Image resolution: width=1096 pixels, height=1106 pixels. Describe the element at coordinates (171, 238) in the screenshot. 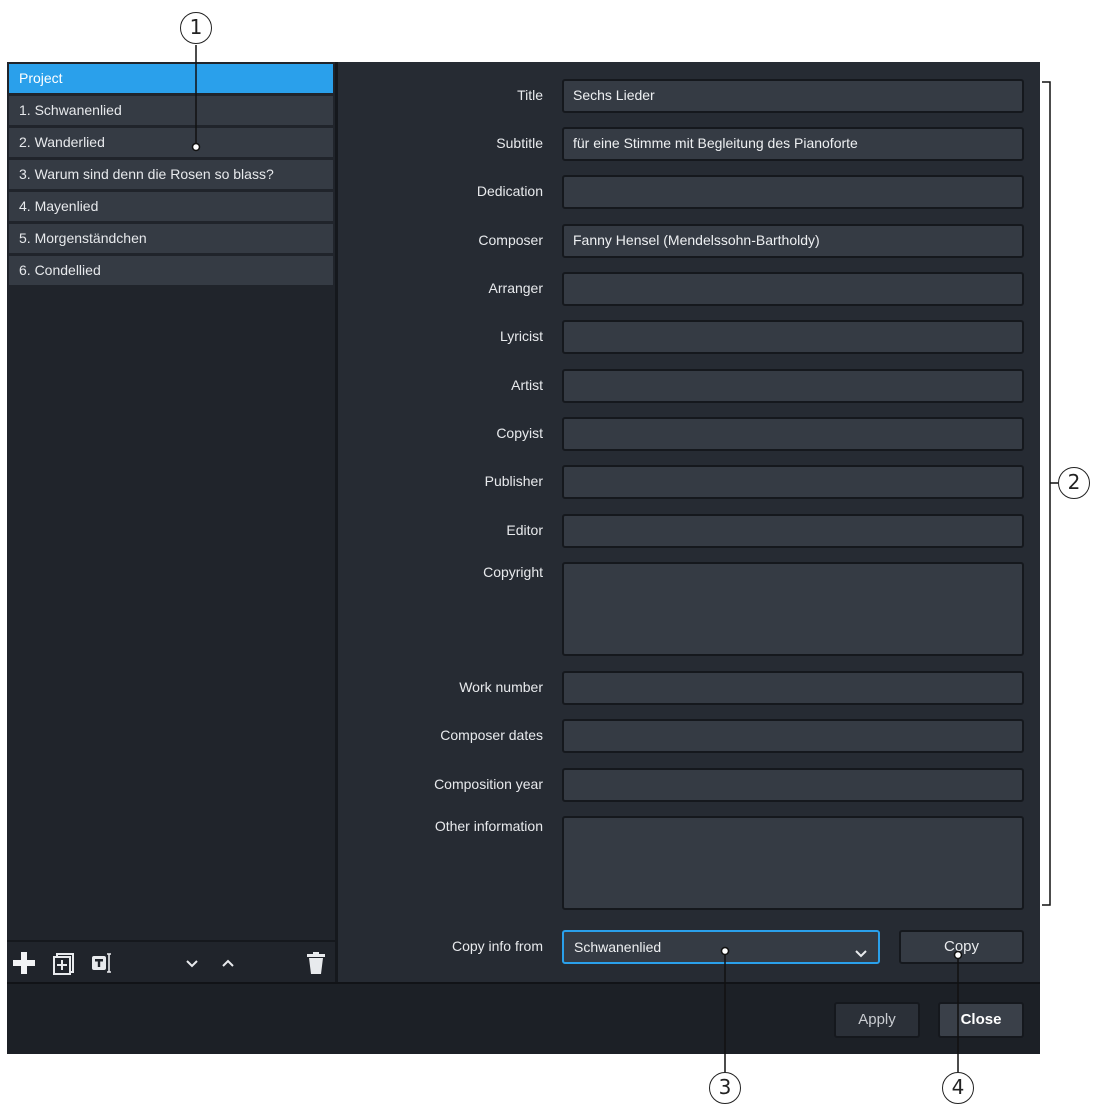

I see `flow-item-5: 5. Morgenständchen` at that location.